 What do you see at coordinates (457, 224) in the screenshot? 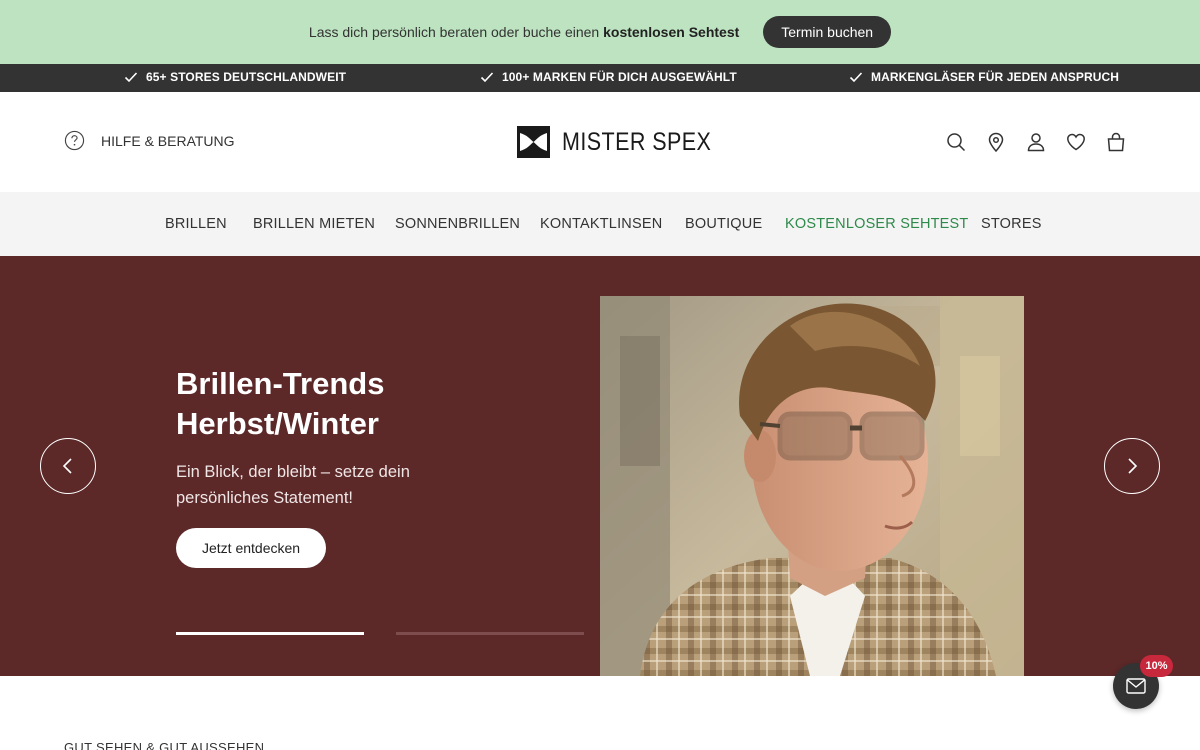
I see `nav-item-sonnenbrillen: SONNENBRILLEN` at bounding box center [457, 224].